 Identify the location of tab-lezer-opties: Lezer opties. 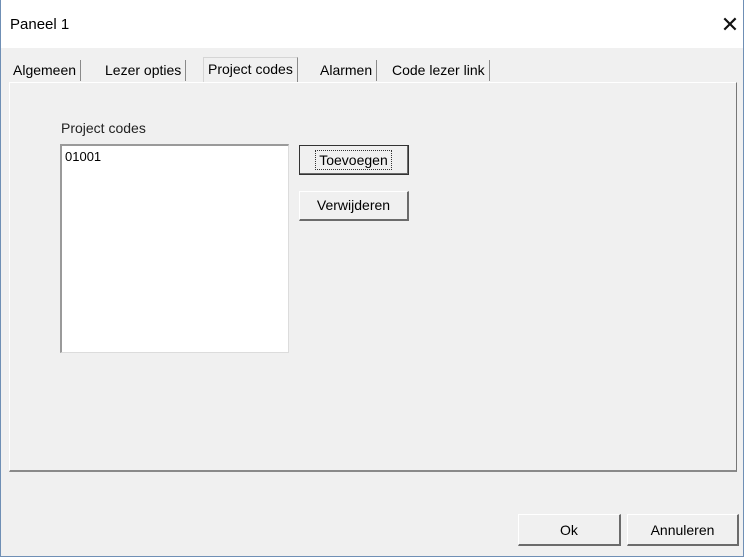
(144, 70).